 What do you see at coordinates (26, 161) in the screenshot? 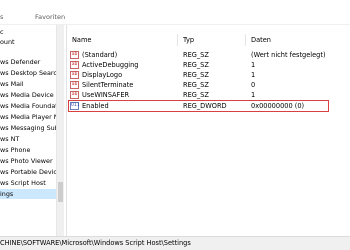
I see `tree-item: ws Photo Viewer` at bounding box center [26, 161].